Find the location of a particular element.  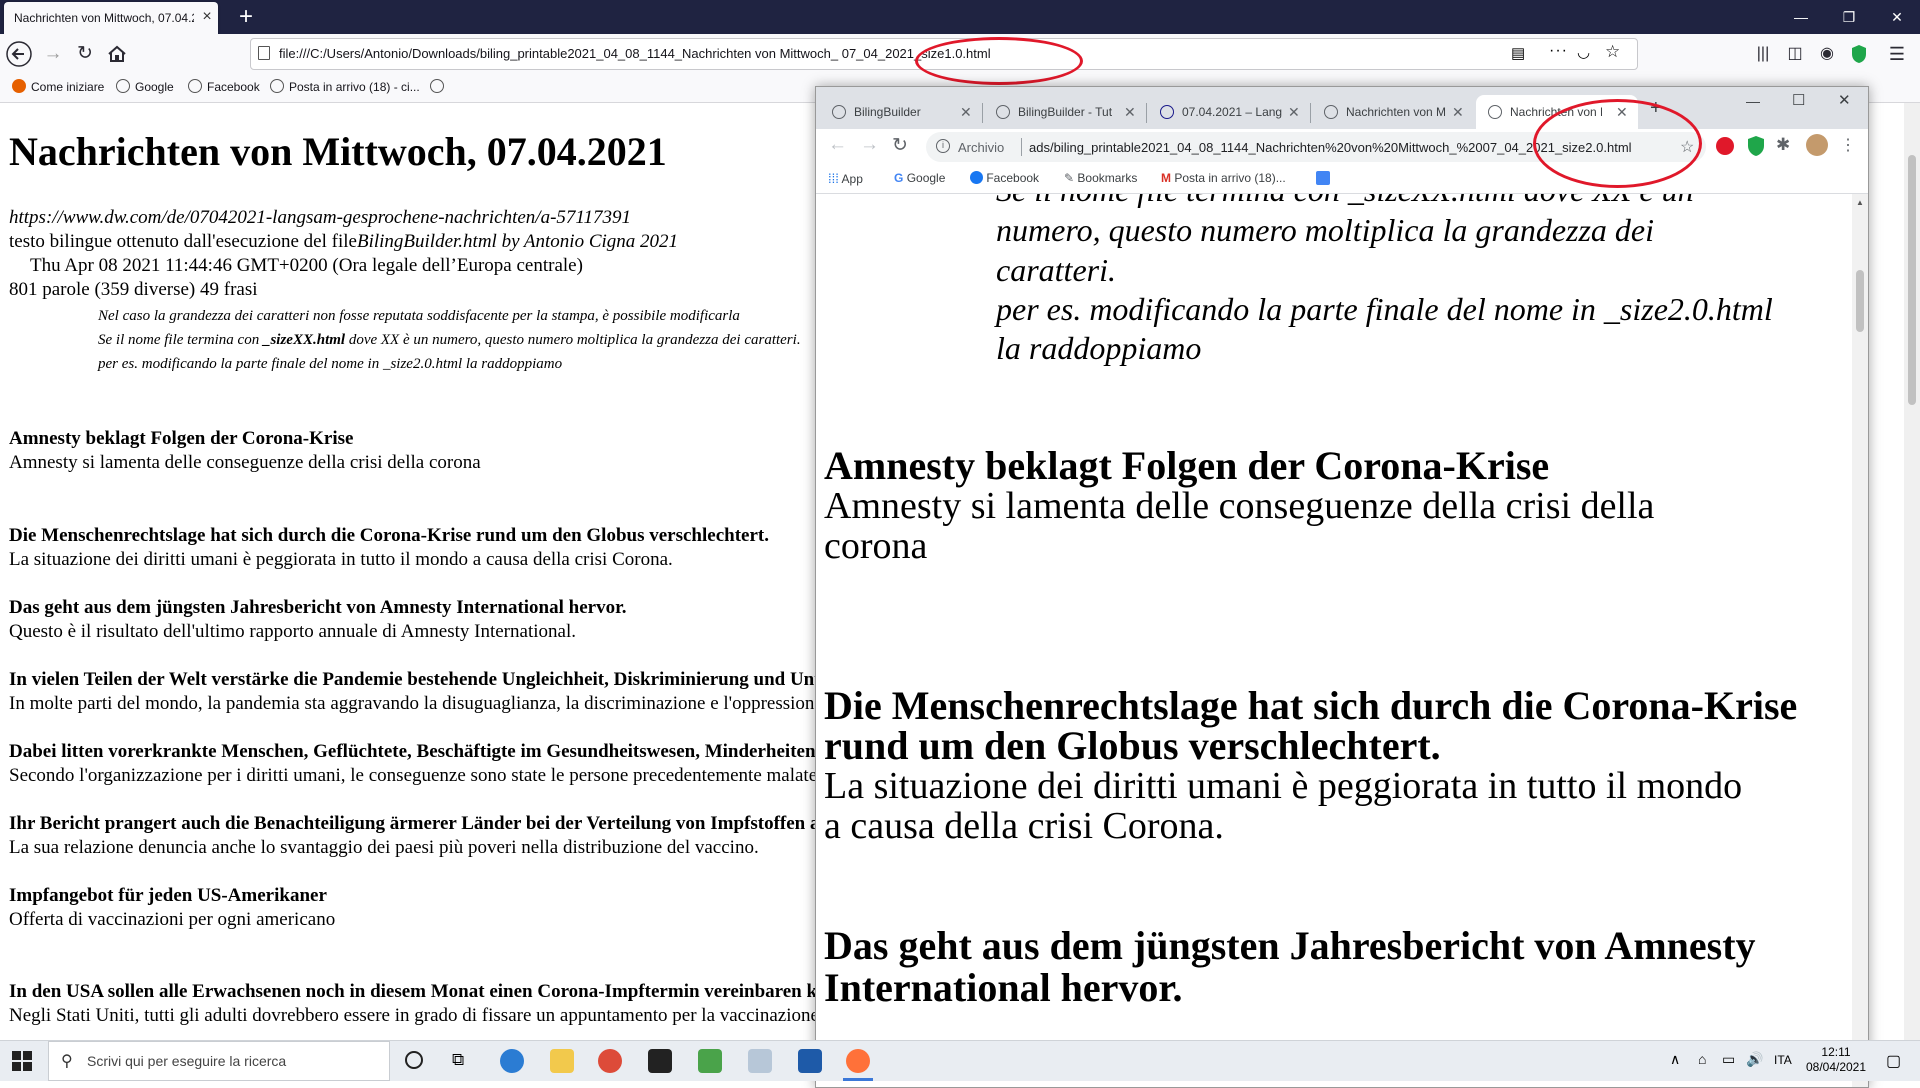

bookmark-google: G Google is located at coordinates (919, 178).